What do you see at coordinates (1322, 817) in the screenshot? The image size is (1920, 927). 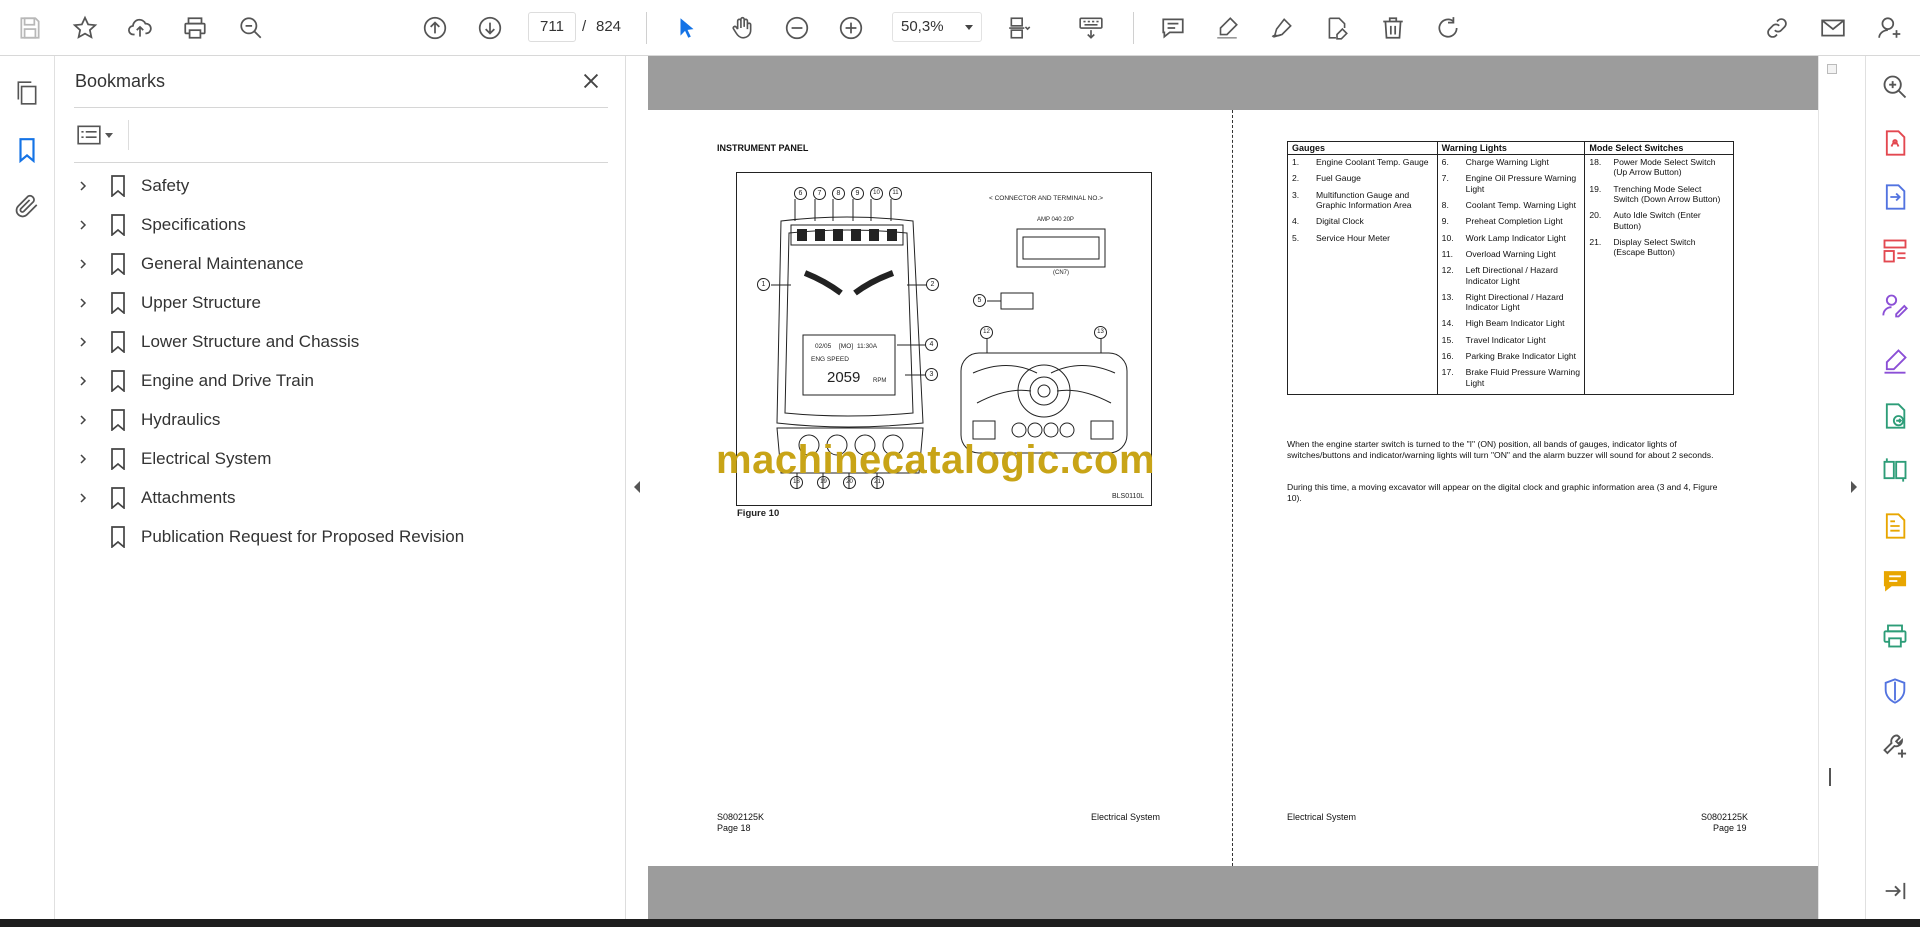 I see `footer-section: Electrical System` at bounding box center [1322, 817].